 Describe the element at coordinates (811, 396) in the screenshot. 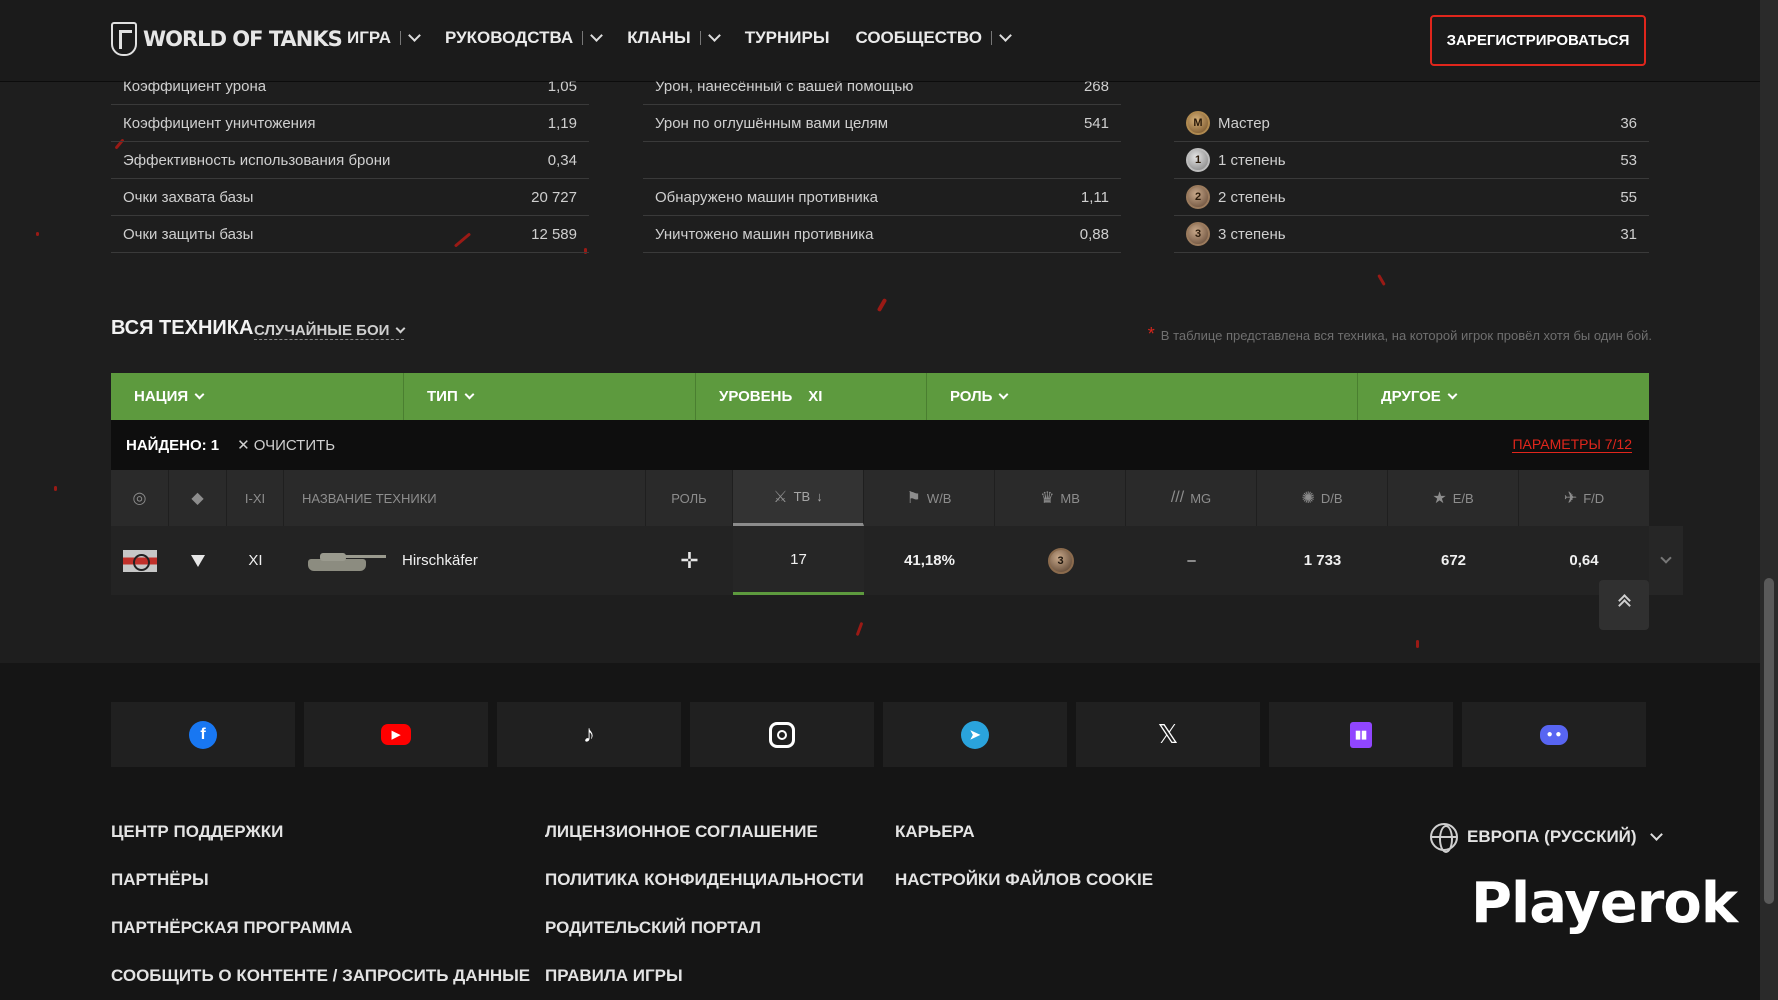

I see `filter-tier: УРОВЕНЬ XI` at that location.